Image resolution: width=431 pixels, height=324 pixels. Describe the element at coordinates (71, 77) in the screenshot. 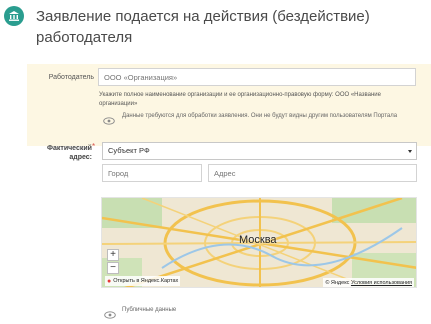

I see `employer-label: Работодатель` at that location.